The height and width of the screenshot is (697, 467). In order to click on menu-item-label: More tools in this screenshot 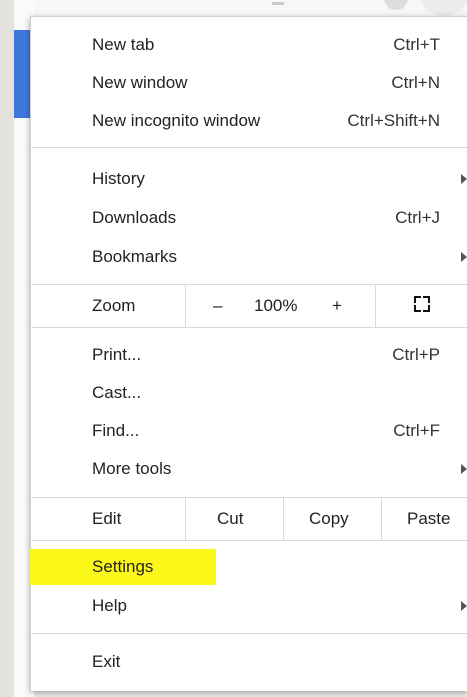, I will do `click(132, 468)`.